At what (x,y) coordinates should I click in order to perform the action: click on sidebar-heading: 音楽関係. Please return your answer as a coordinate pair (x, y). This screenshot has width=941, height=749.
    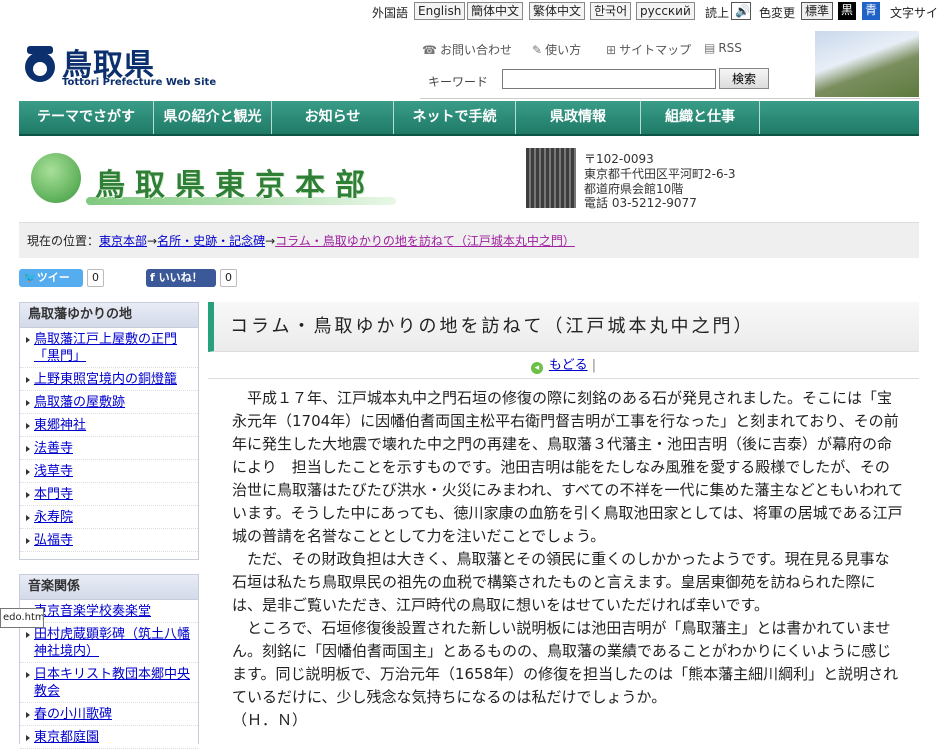
    Looking at the image, I should click on (109, 587).